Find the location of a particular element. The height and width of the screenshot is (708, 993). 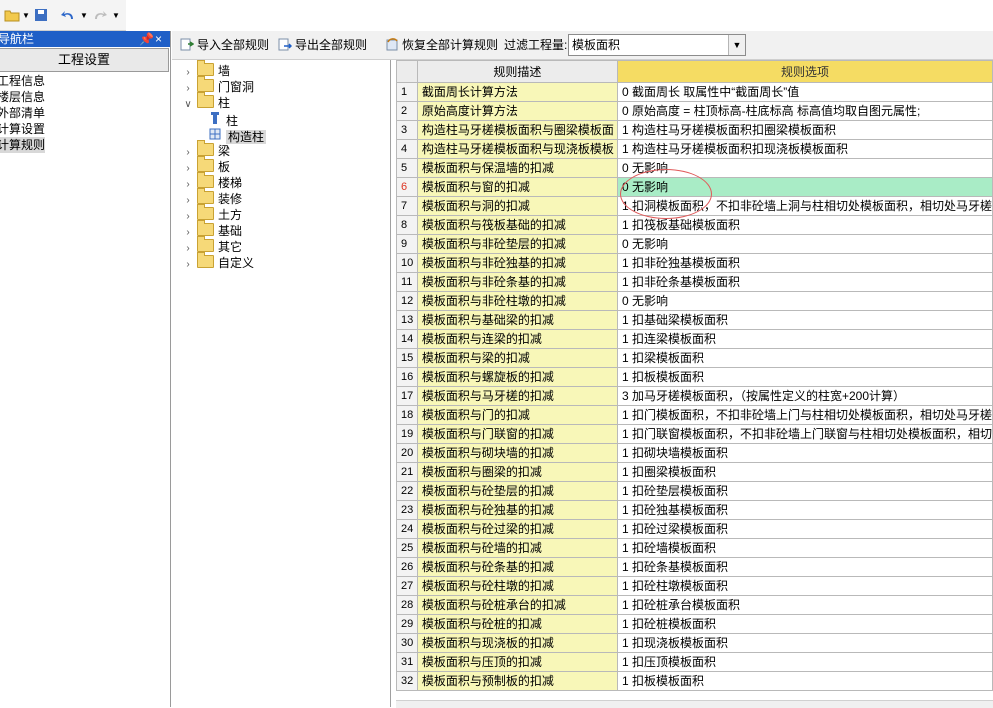

table-row: 24 模板面积与砼过梁的扣减 1 扣砼过梁模板面积 is located at coordinates (694, 529).